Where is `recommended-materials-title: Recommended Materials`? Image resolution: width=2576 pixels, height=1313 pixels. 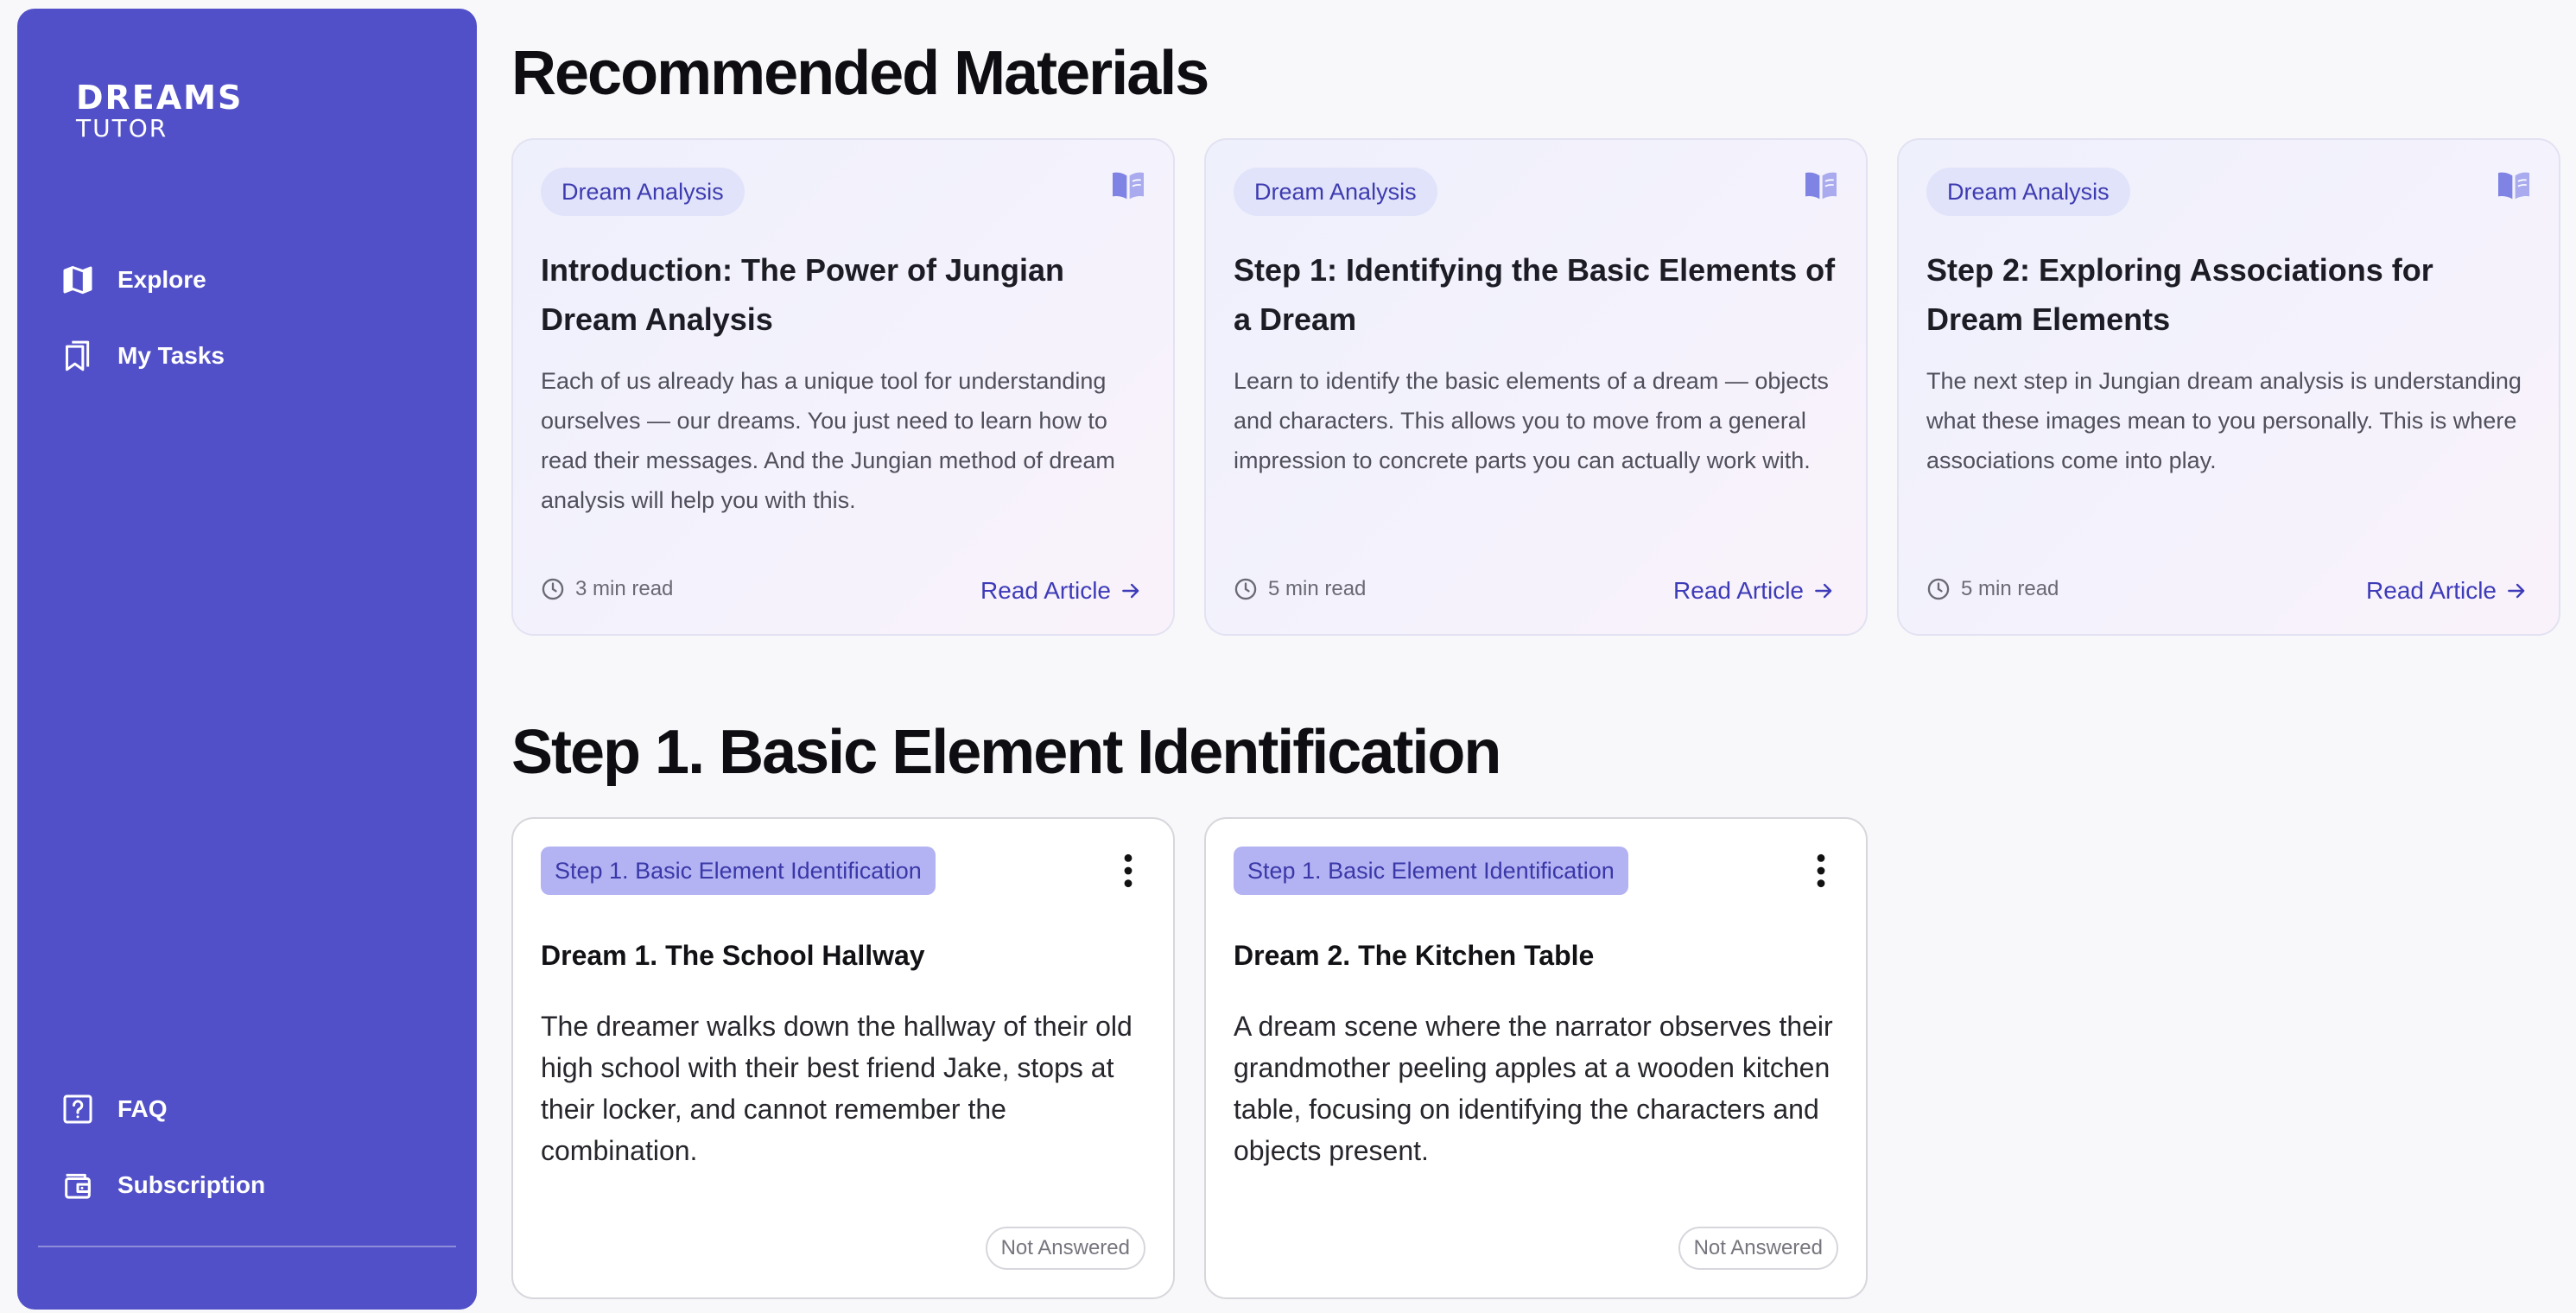 recommended-materials-title: Recommended Materials is located at coordinates (860, 73).